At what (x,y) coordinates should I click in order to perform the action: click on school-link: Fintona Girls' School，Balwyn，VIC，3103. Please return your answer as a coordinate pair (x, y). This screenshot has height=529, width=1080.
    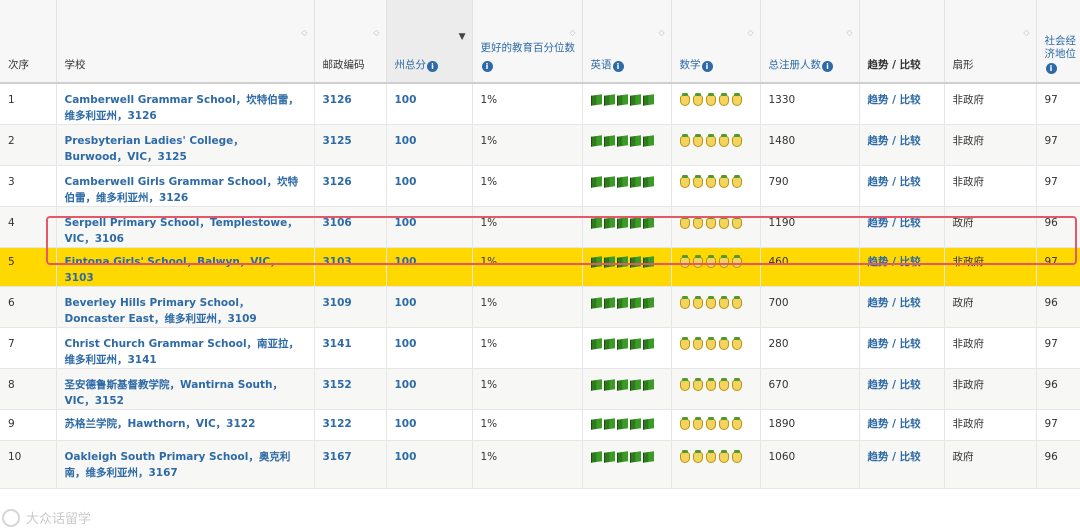
    Looking at the image, I should click on (173, 270).